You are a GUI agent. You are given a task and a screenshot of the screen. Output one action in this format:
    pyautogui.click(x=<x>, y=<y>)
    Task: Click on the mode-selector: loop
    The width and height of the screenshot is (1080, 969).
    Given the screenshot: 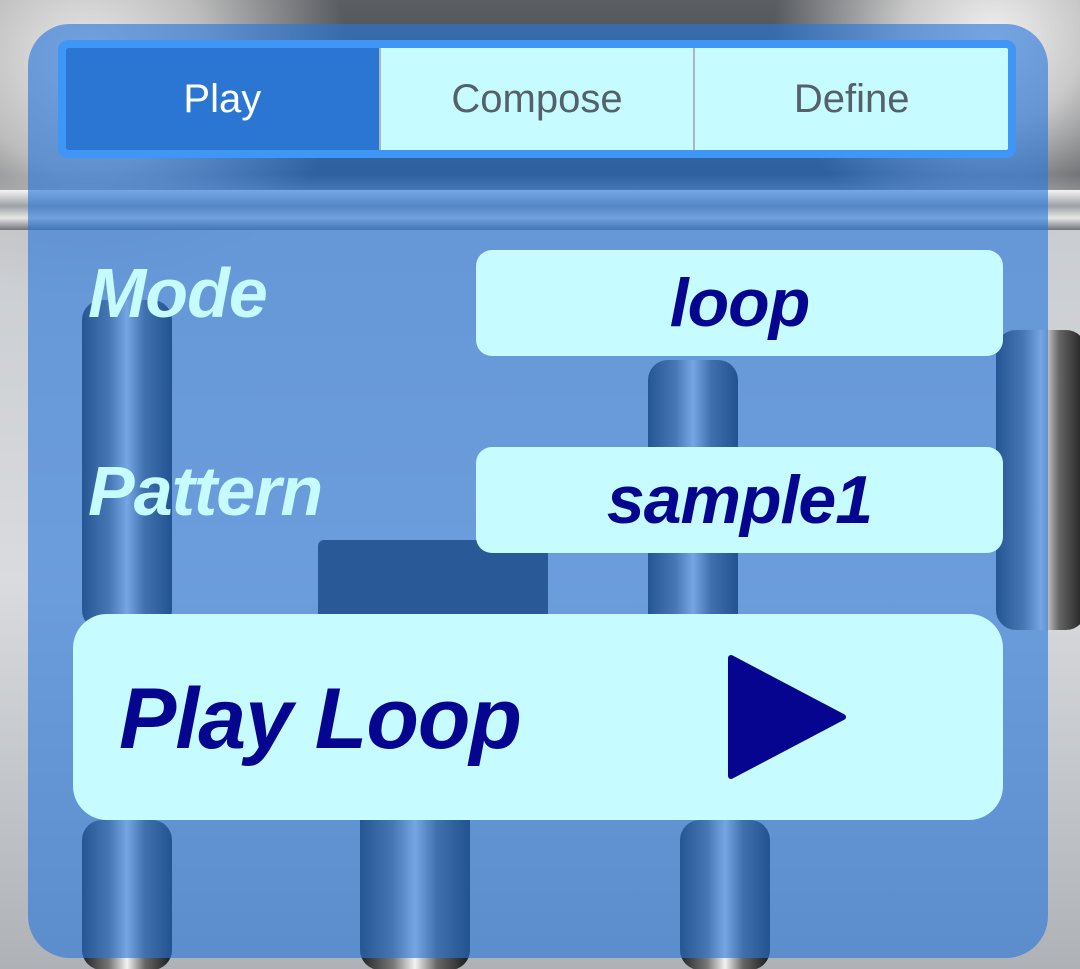 What is the action you would take?
    pyautogui.click(x=739, y=303)
    